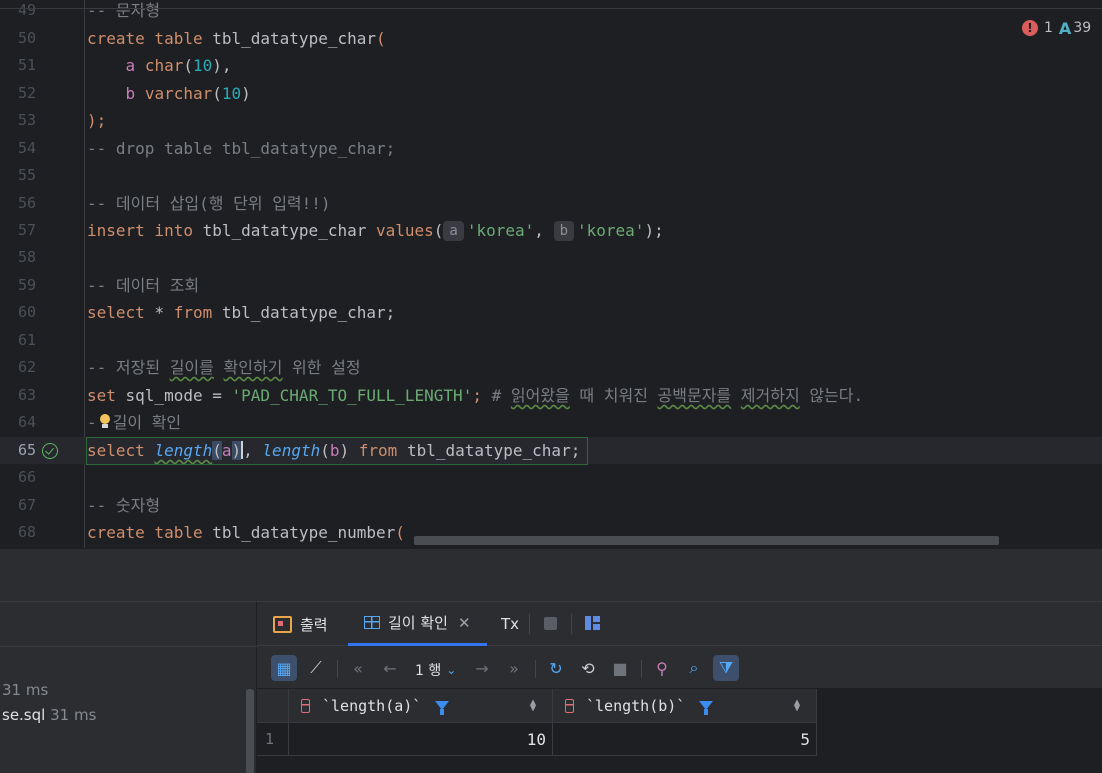 The image size is (1102, 773). I want to click on tab-length-check: 길이 확인 ✕, so click(417, 624).